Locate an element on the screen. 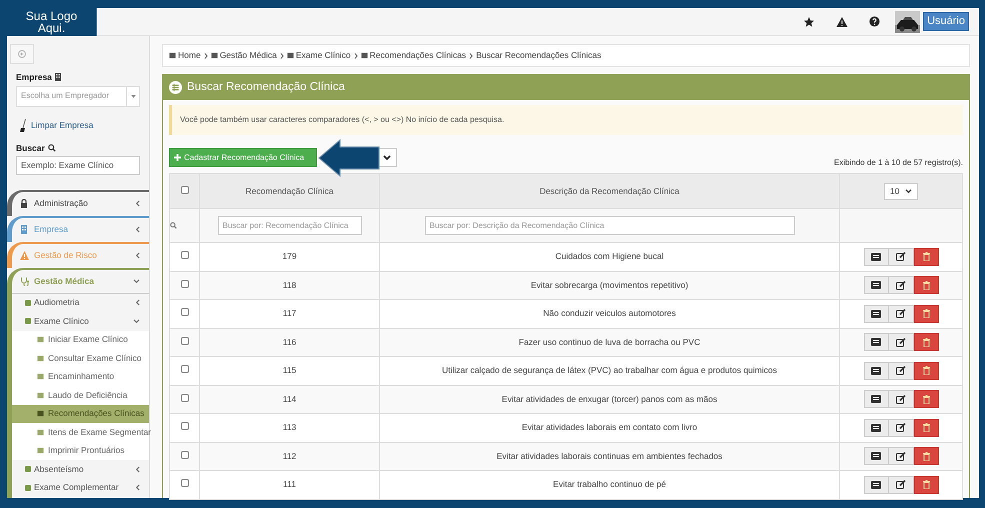  table-cell: 114 is located at coordinates (289, 399).